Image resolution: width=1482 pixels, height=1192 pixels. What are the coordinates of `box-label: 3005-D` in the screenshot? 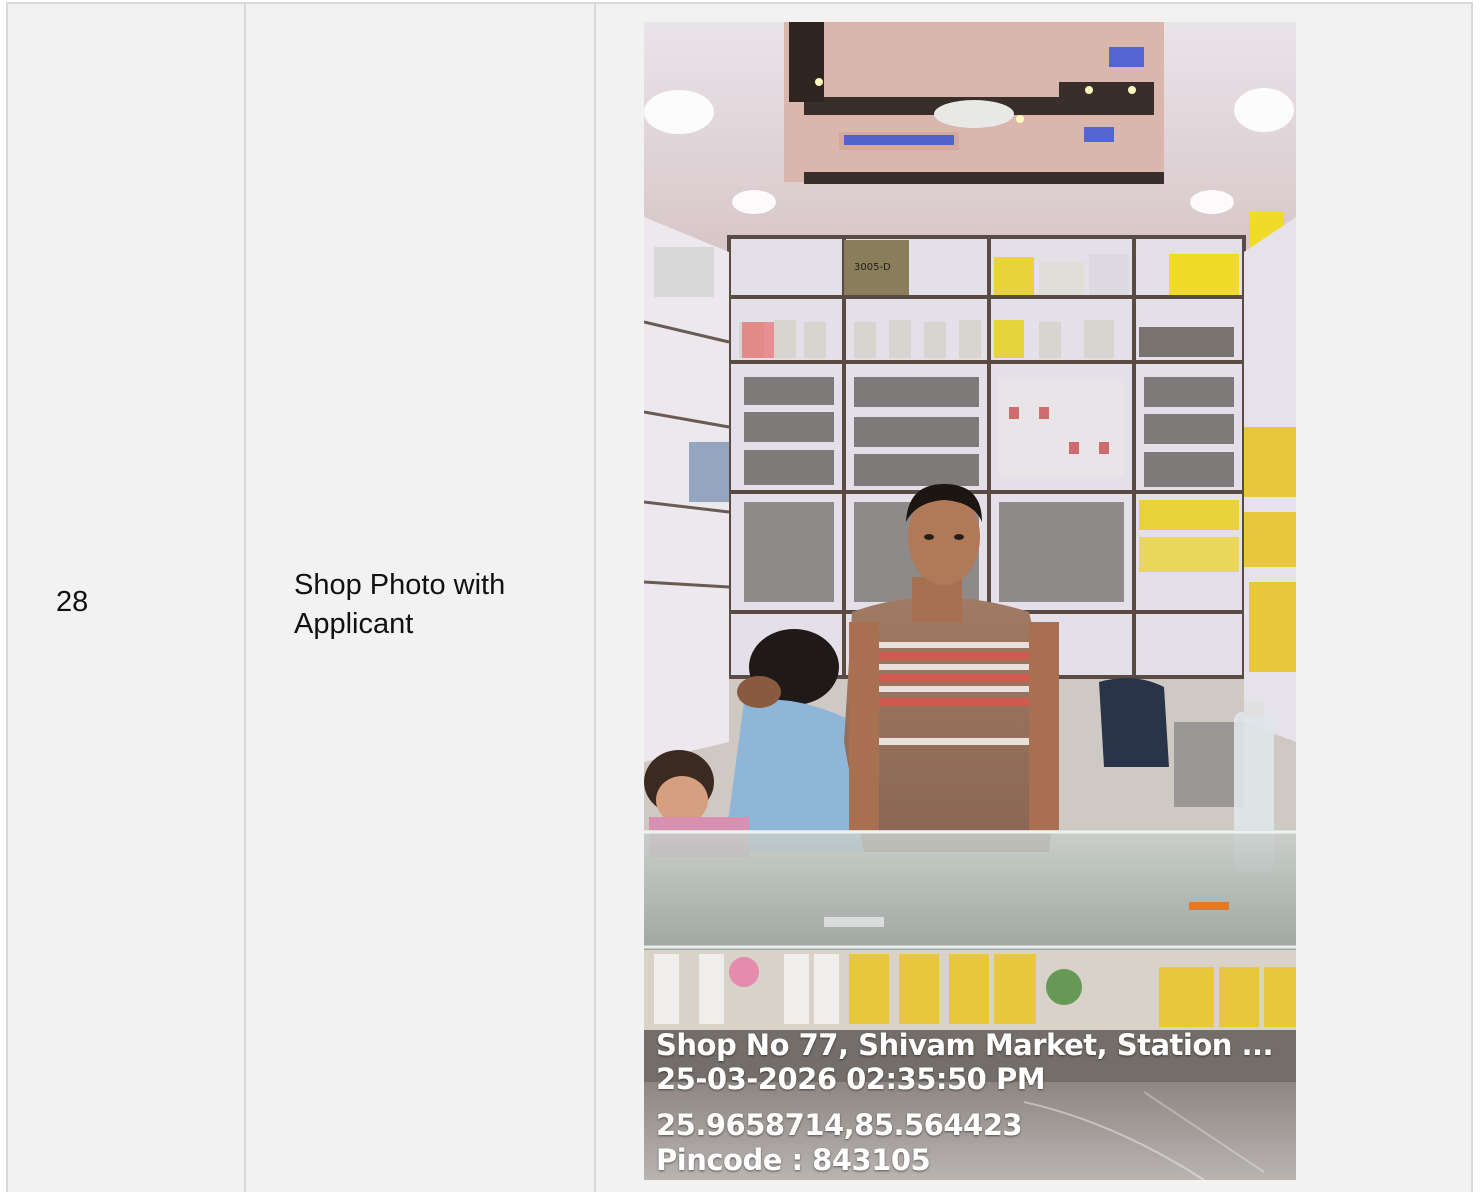 It's located at (872, 267).